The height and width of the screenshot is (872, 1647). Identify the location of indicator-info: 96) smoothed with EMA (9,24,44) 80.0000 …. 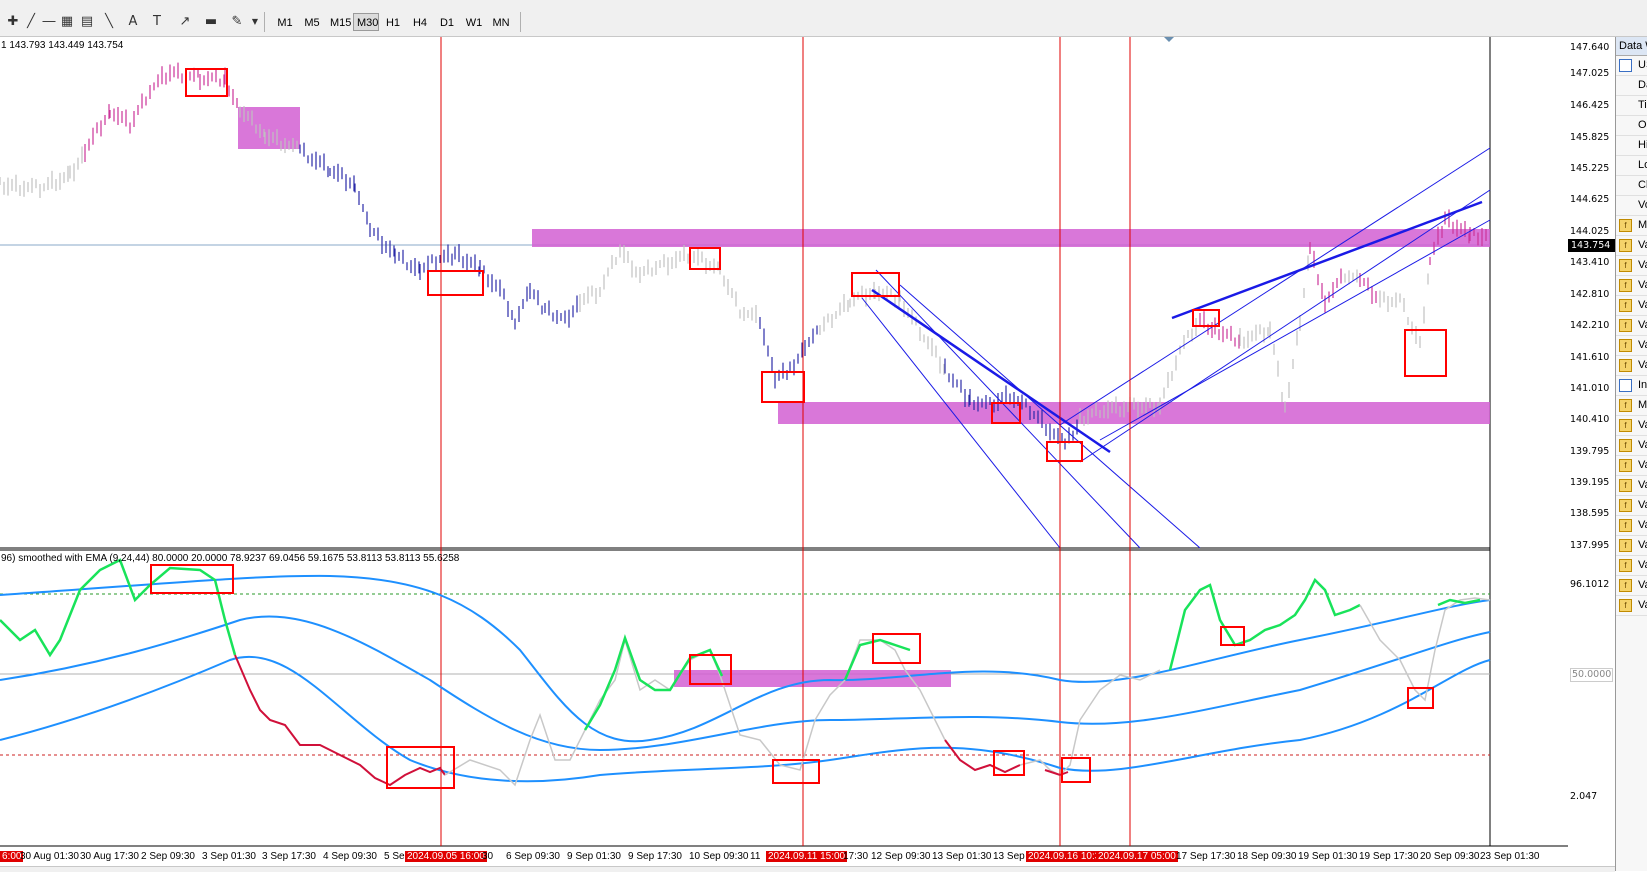
(230, 558).